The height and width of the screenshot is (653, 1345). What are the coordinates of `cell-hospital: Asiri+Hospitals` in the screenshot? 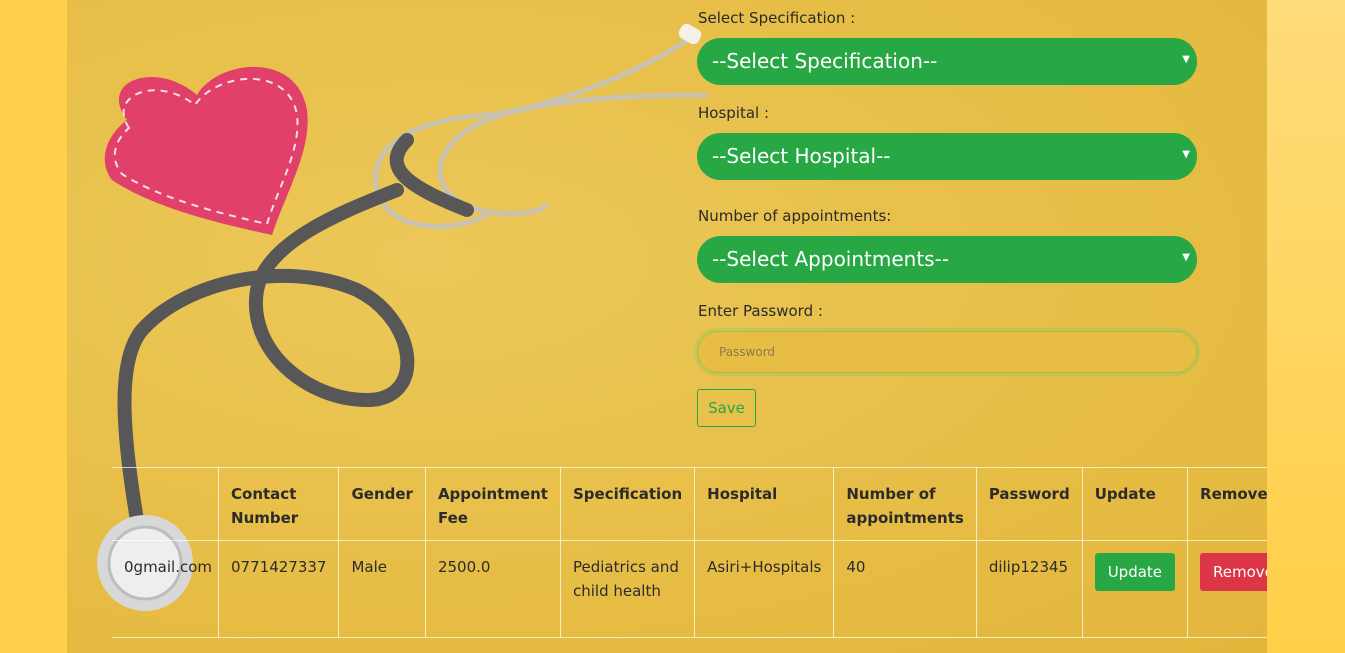 It's located at (764, 589).